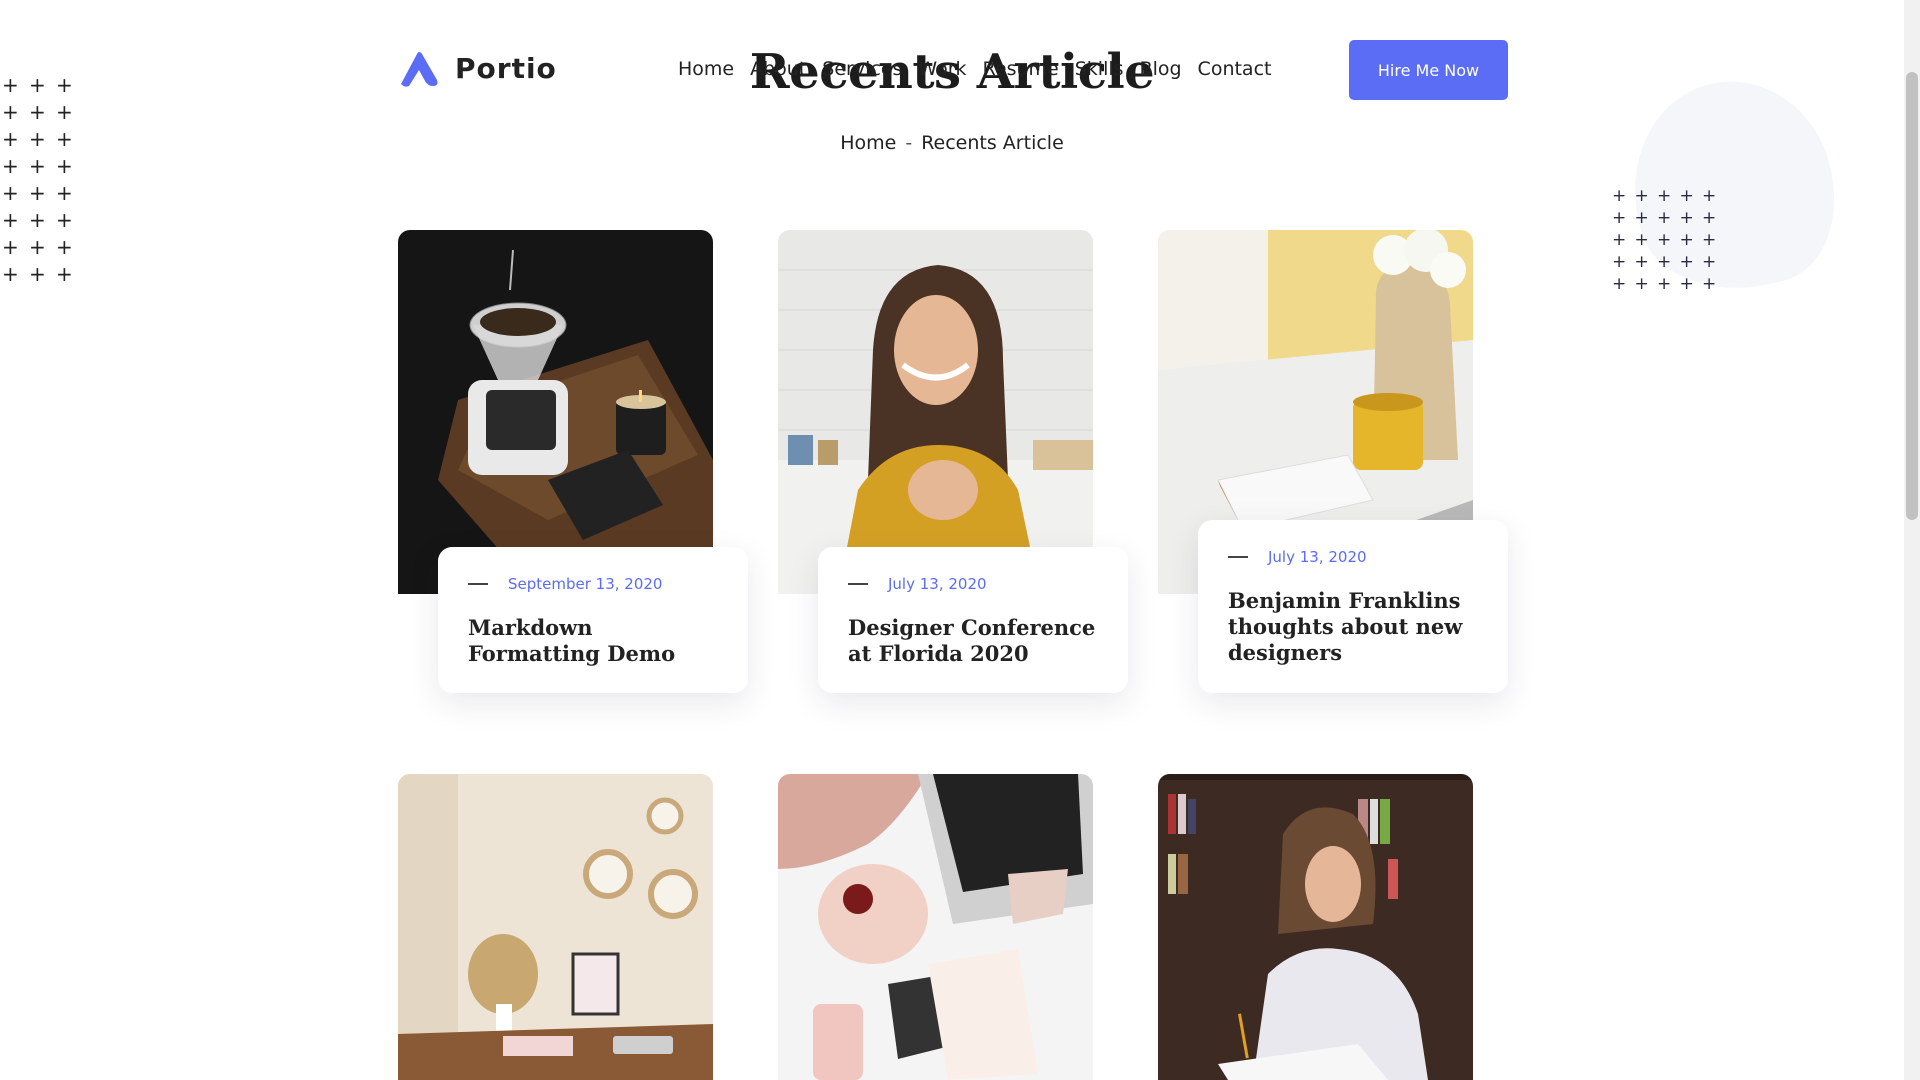 This screenshot has width=1920, height=1080. What do you see at coordinates (778, 69) in the screenshot?
I see `nav-item-about: About` at bounding box center [778, 69].